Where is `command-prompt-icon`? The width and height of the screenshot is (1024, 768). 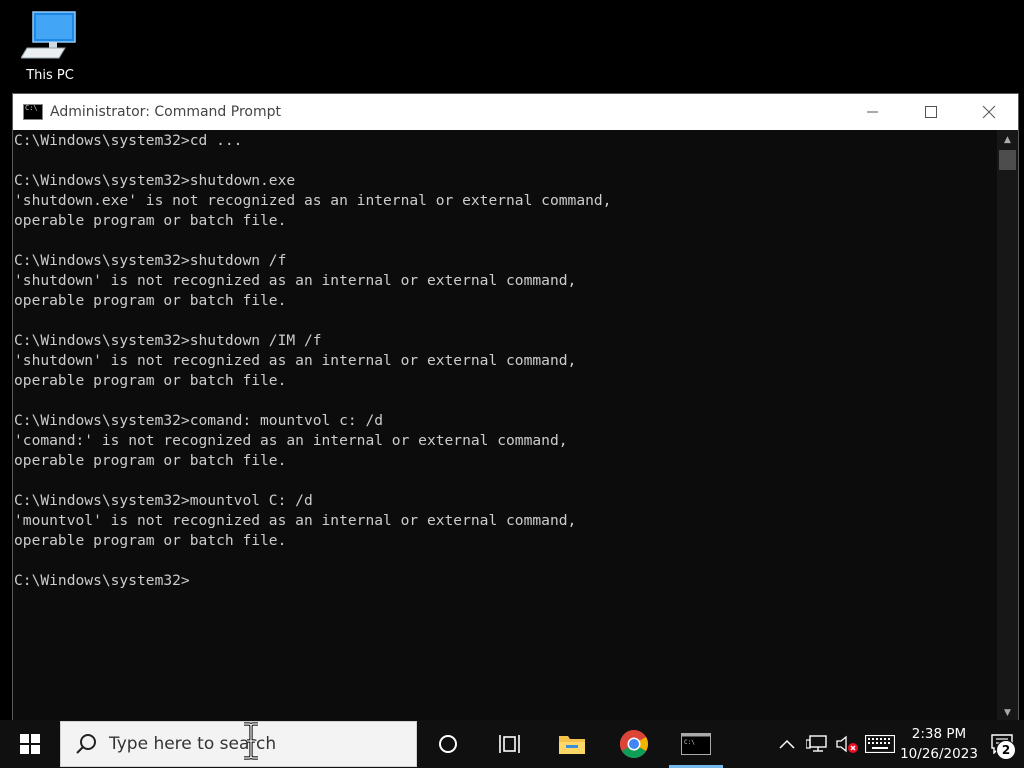
command-prompt-icon is located at coordinates (33, 112).